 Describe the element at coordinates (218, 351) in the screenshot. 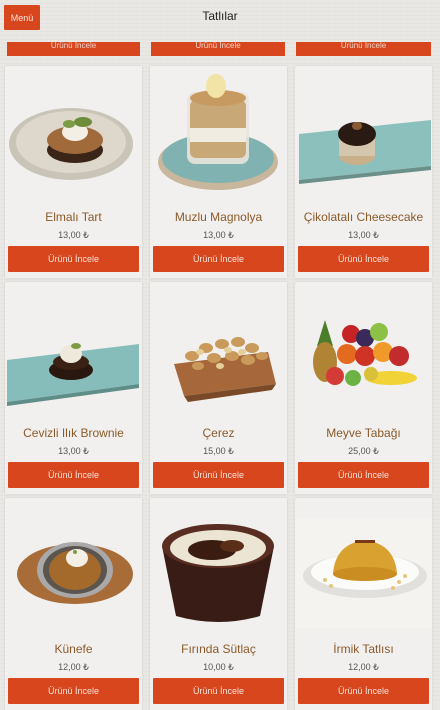

I see `nuts-bowl-photo` at that location.